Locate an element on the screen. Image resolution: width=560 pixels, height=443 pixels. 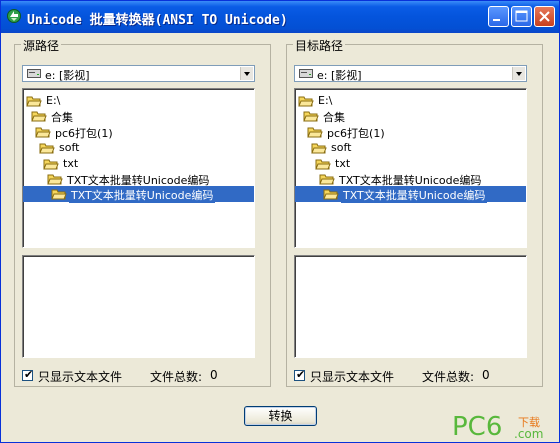
maximize-icon is located at coordinates (521, 16).